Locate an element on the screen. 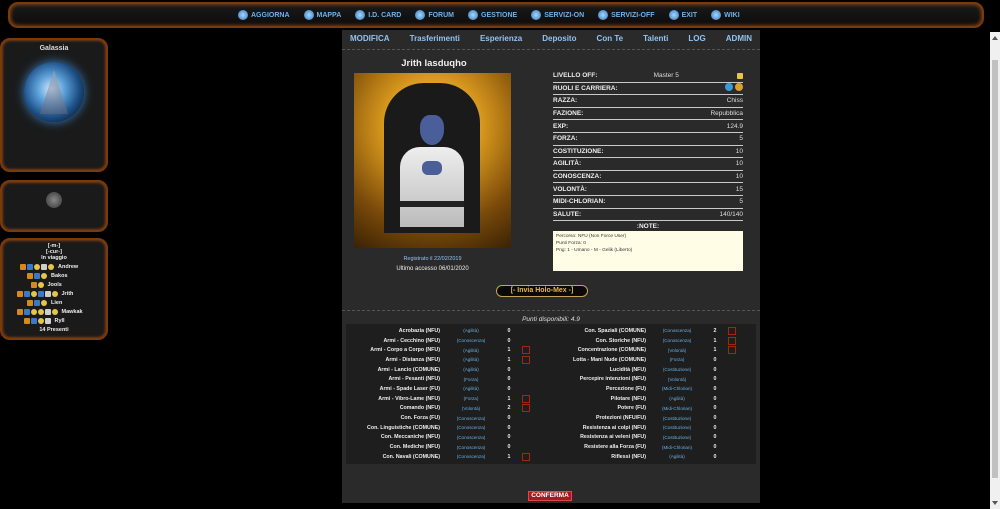  note-line: Punti Forza: 0 is located at coordinates (571, 243).